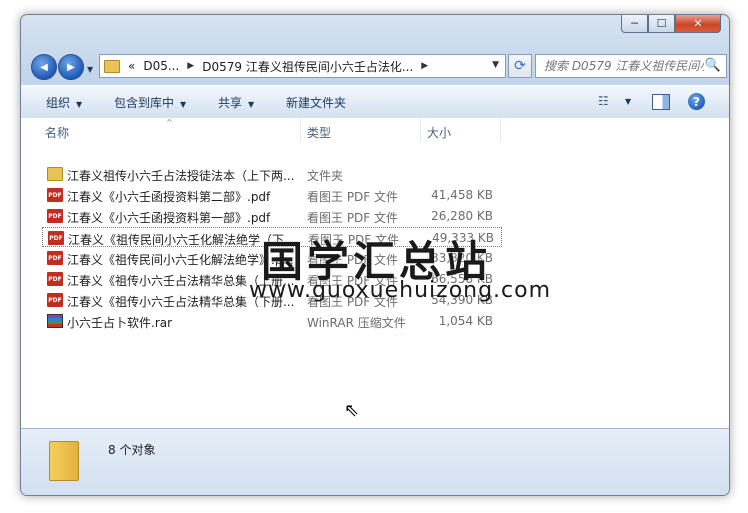 Image resolution: width=748 pixels, height=513 pixels. I want to click on view-icon: ☷, so click(603, 101).